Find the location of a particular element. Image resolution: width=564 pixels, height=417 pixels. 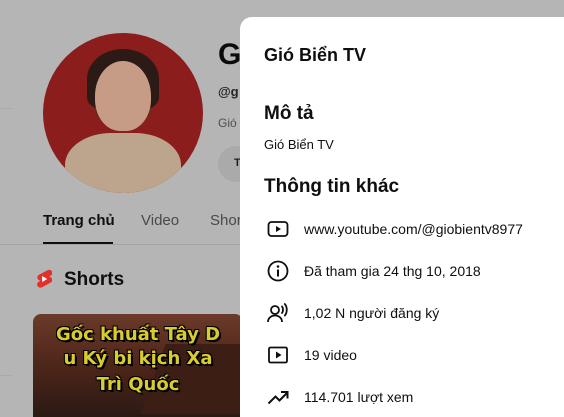

thumbnail-caption-line: u Ký bi kịch Xa is located at coordinates (138, 358).